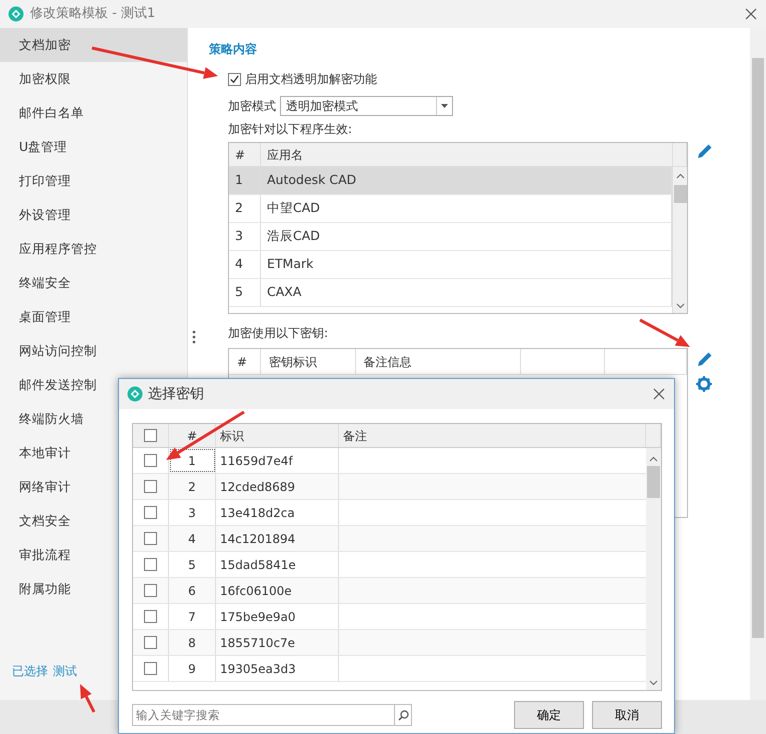 The height and width of the screenshot is (734, 766). Describe the element at coordinates (277, 538) in the screenshot. I see `key-id-cell: 14c1201894` at that location.